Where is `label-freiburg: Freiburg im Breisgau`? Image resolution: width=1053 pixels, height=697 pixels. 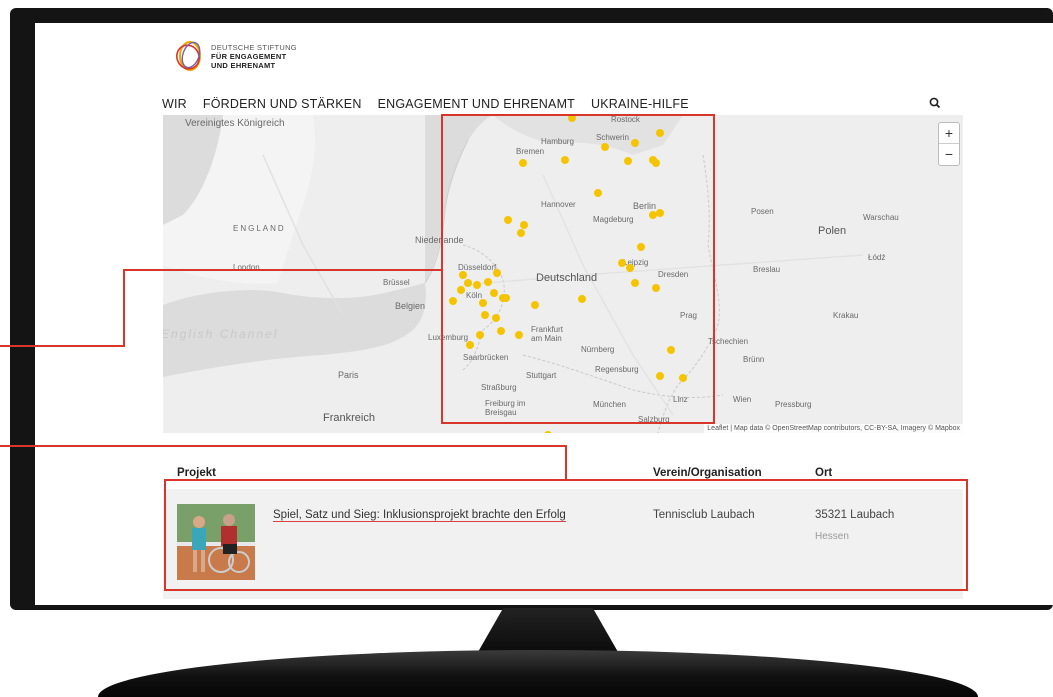 label-freiburg: Freiburg im Breisgau is located at coordinates (505, 408).